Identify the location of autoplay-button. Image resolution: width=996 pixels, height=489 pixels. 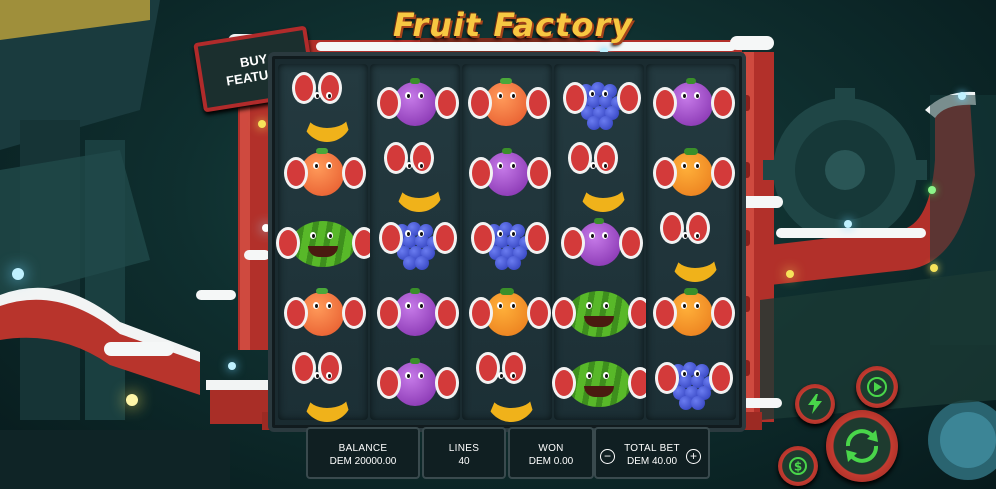
(877, 387).